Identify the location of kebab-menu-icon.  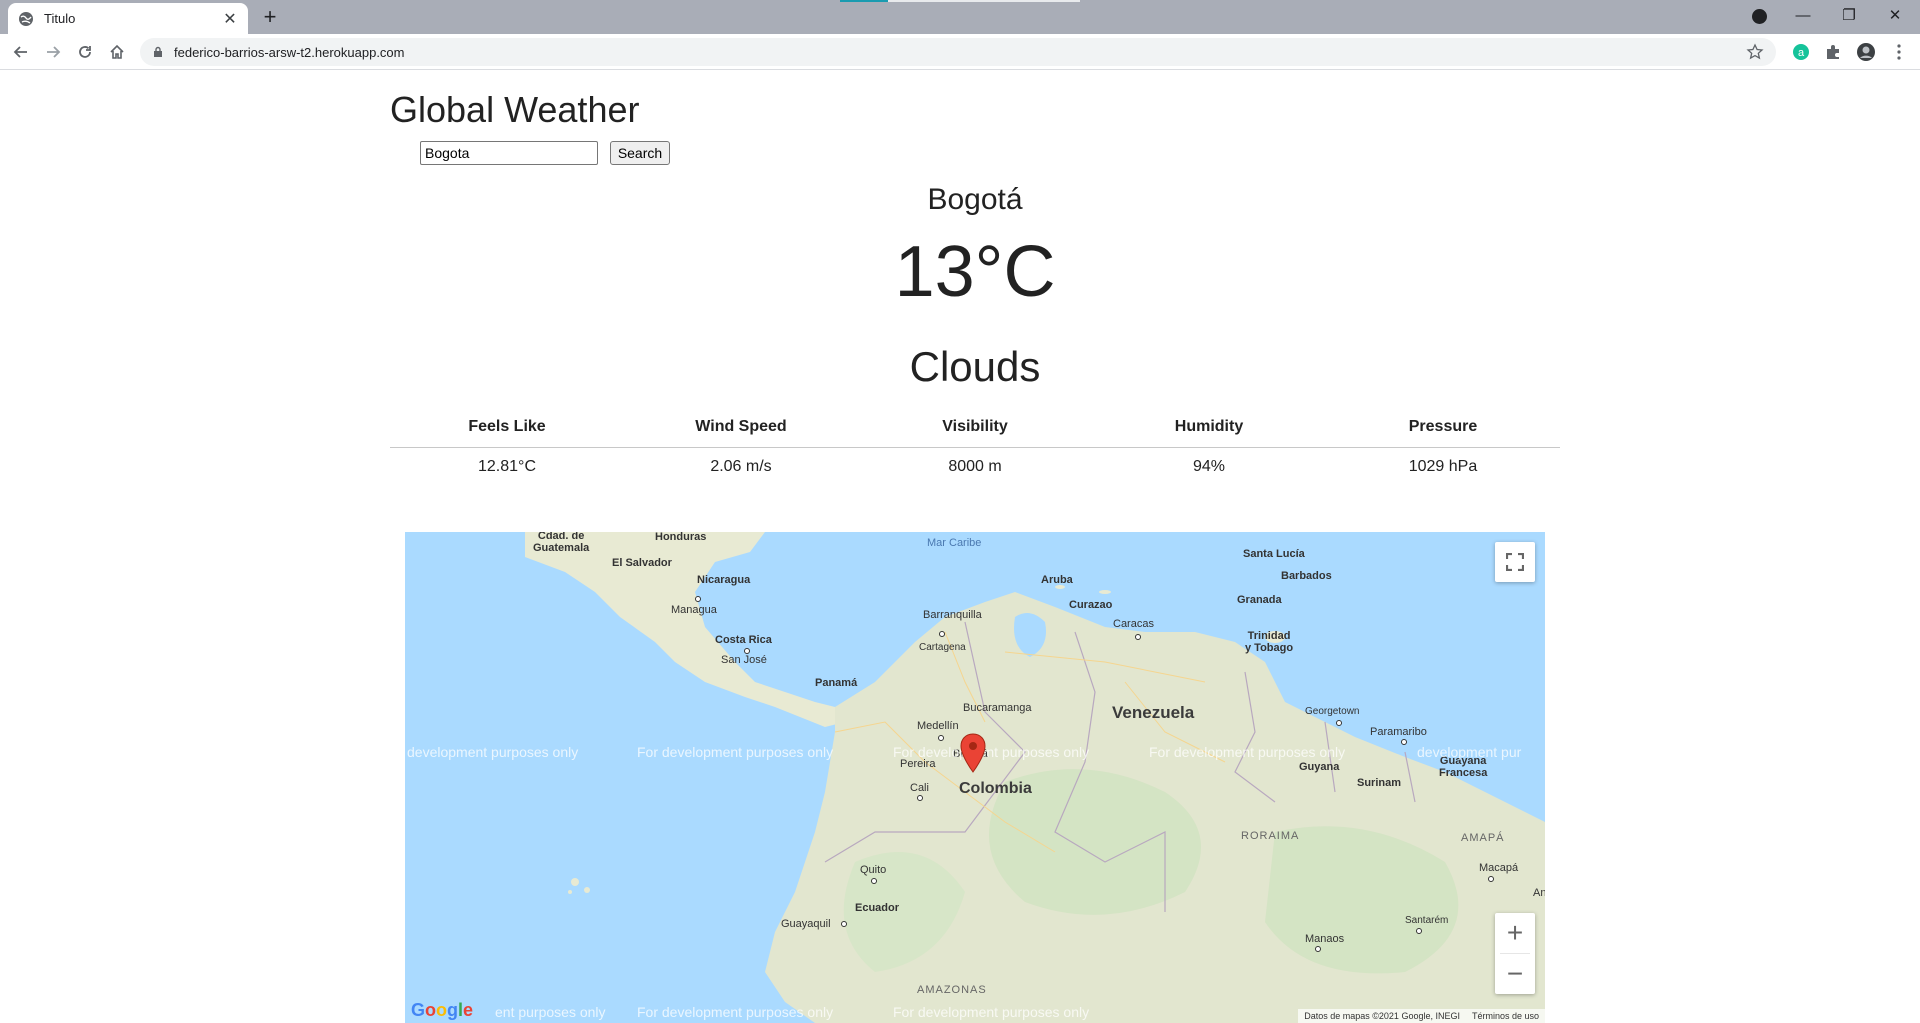
(1899, 52).